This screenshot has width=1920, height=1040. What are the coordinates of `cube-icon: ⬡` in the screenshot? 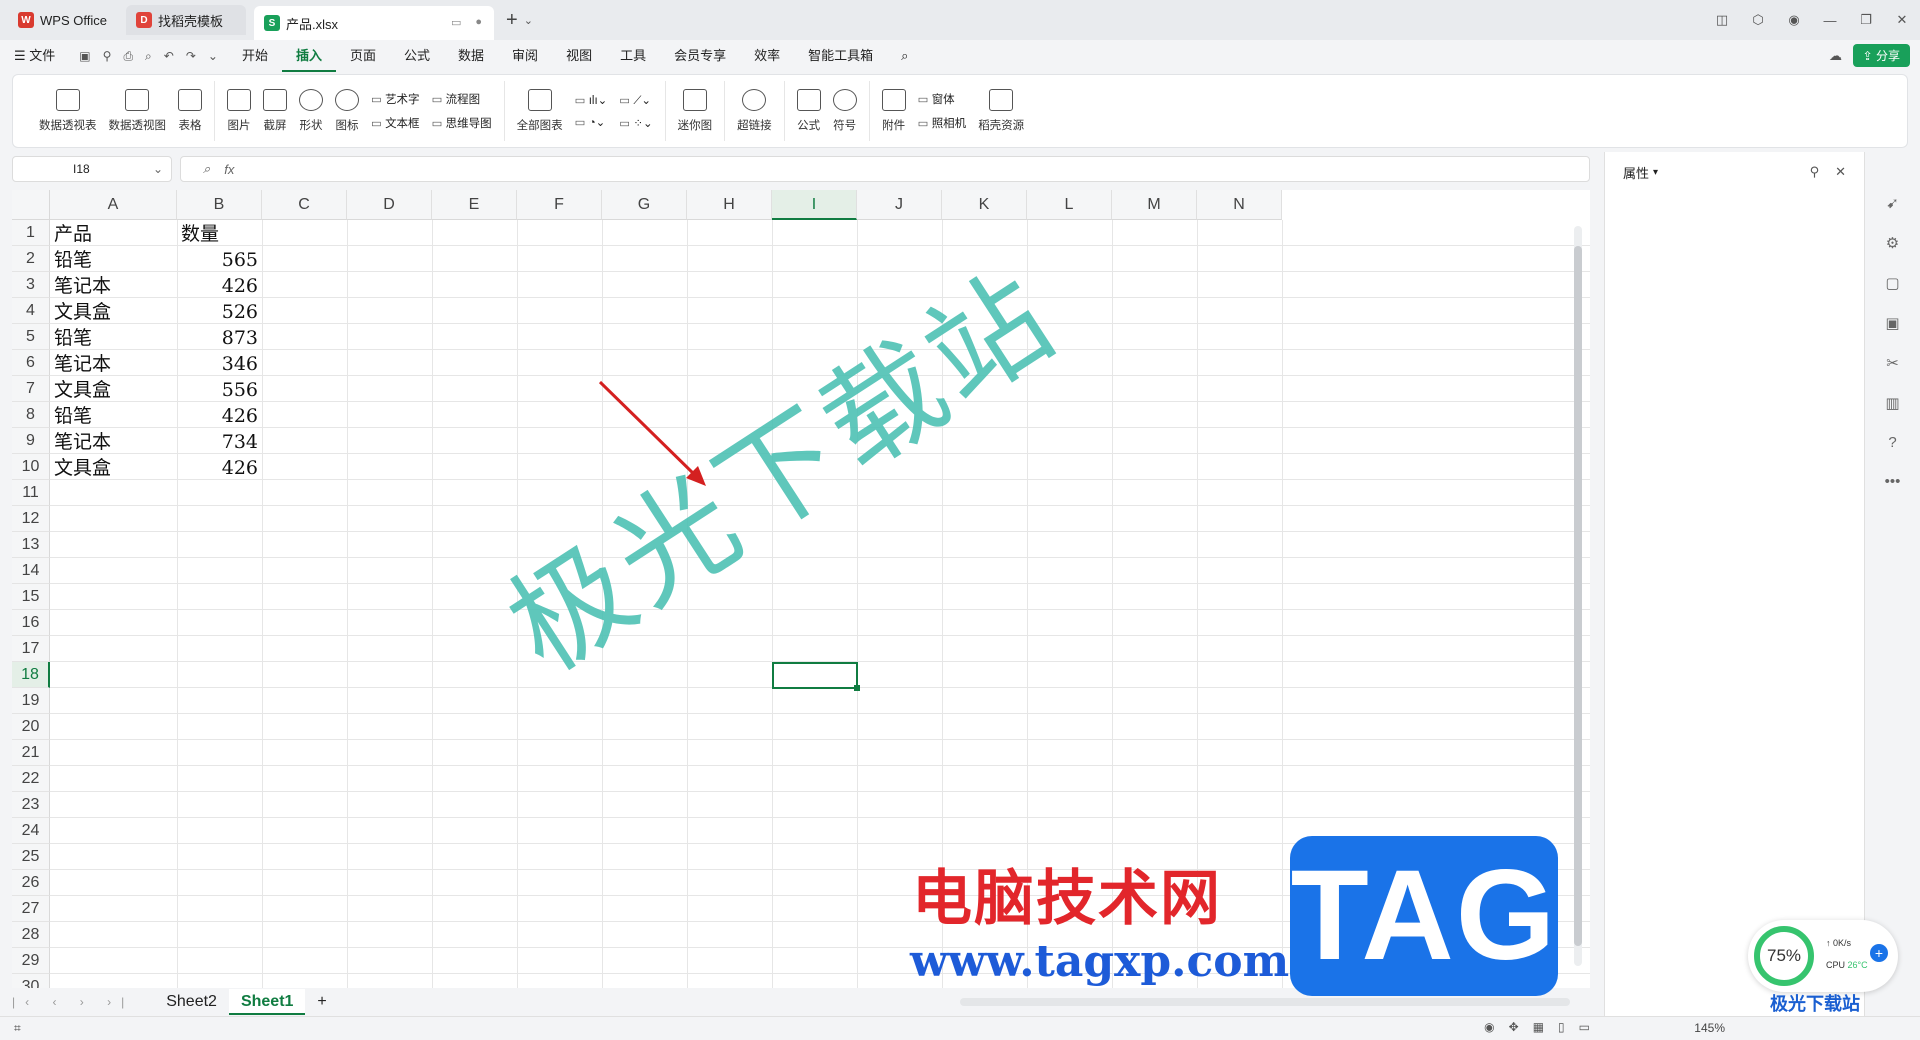 It's located at (1758, 20).